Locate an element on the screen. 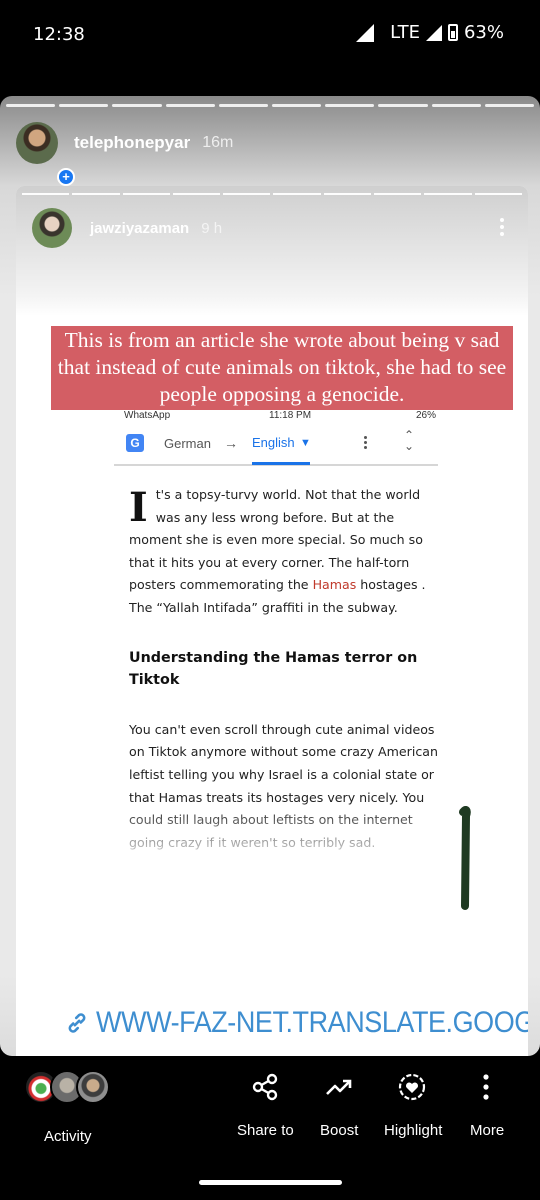  activity-label: Activity is located at coordinates (68, 1136).